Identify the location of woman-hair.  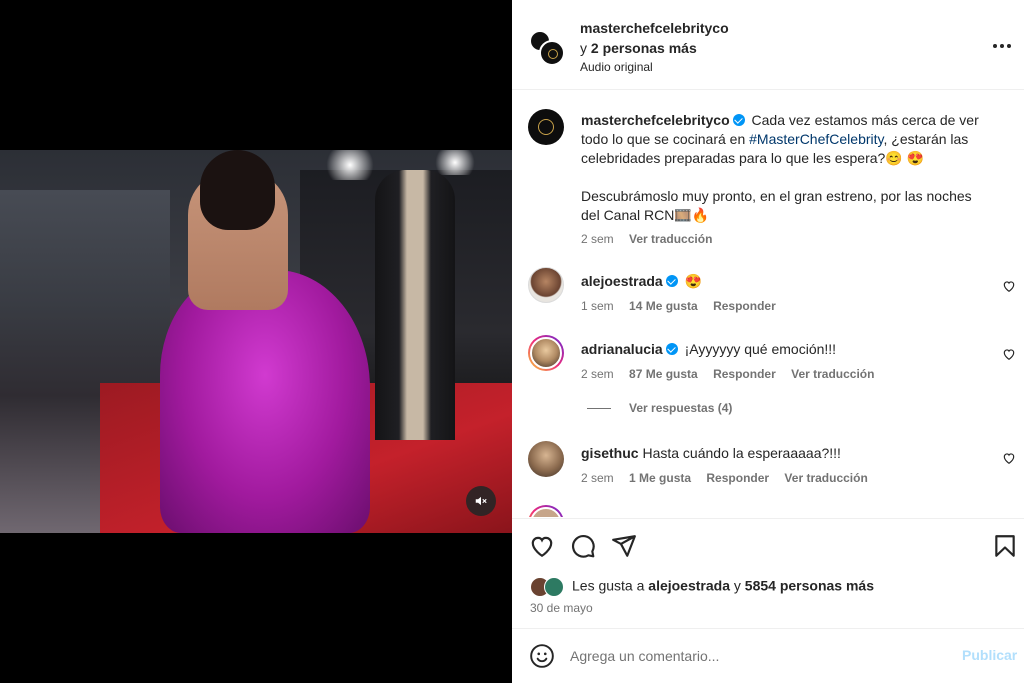
(237, 190).